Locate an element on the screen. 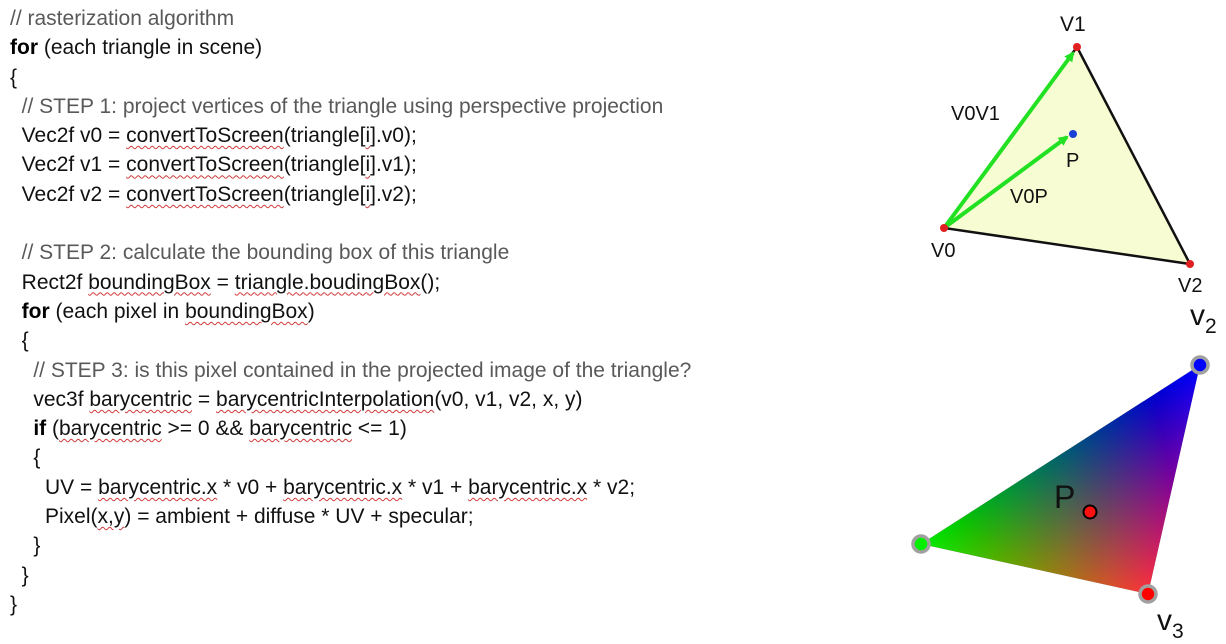  label-v0p: V0P is located at coordinates (1029, 197).